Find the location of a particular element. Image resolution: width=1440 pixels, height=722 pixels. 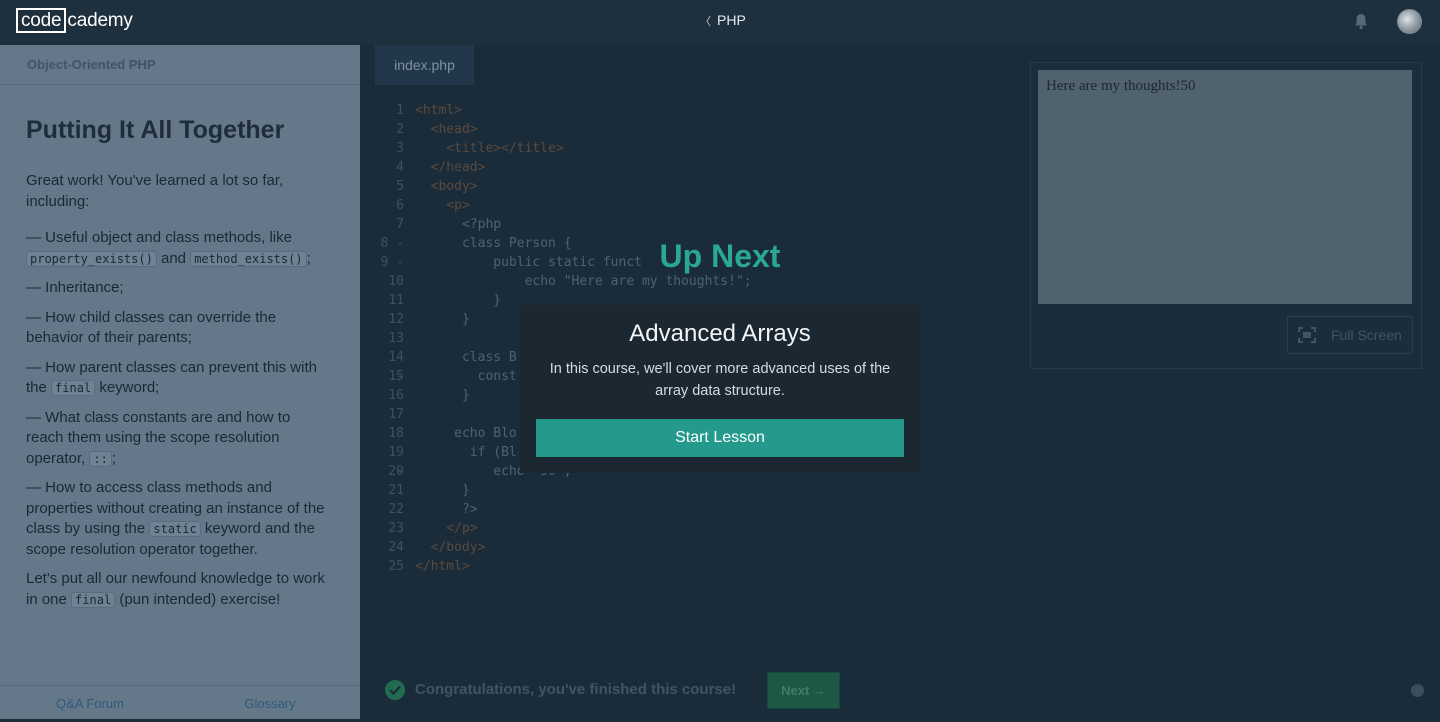

codecademy-logo: code cademy is located at coordinates (74, 20).